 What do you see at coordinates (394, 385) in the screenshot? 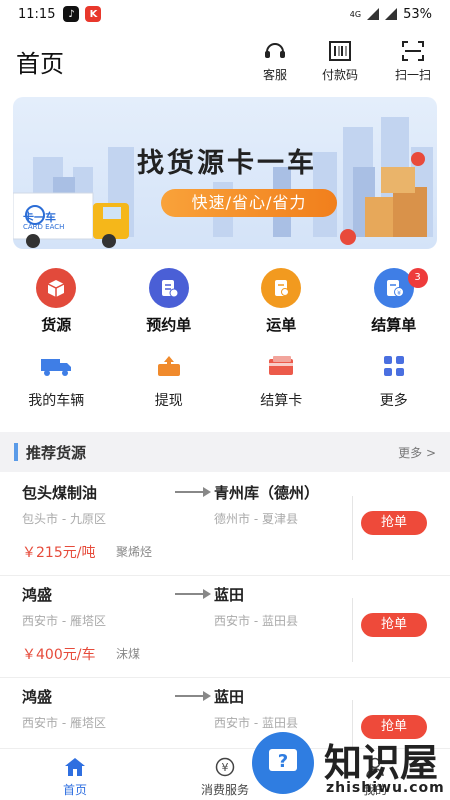
I see `menu-more: 更多` at bounding box center [394, 385].